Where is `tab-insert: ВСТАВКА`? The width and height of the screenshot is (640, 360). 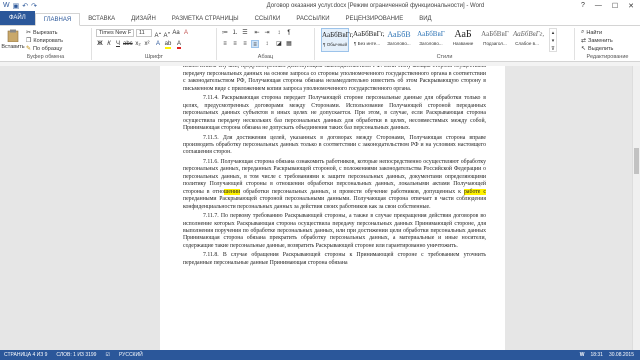 tab-insert: ВСТАВКА is located at coordinates (101, 19).